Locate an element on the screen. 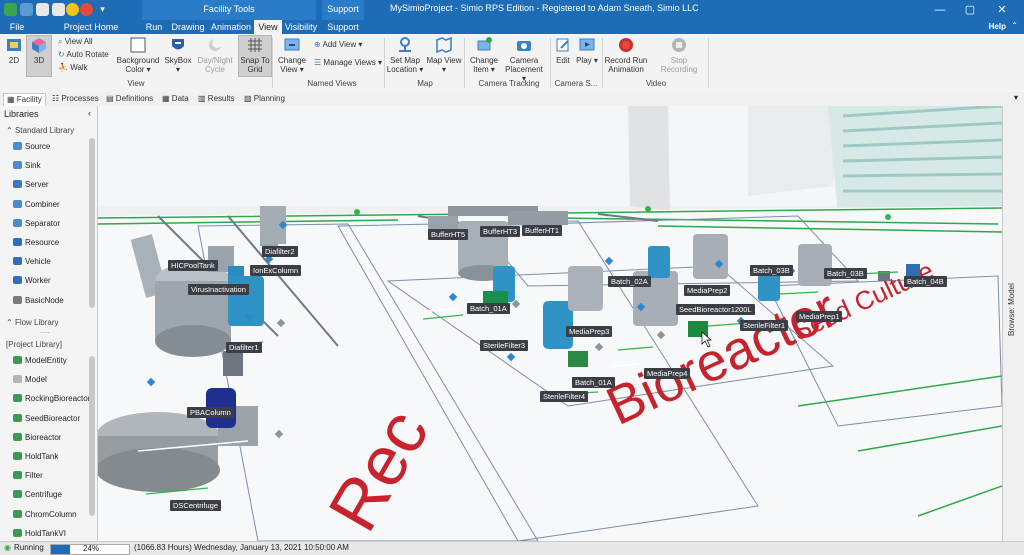 This screenshot has height=555, width=1024. snap-to-grid-button: Snap To Grid is located at coordinates (255, 56).